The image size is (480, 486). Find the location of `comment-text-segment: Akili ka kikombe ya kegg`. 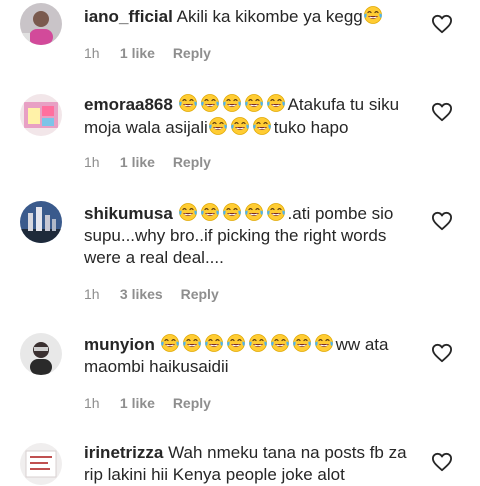

comment-text-segment: Akili ka kikombe ya kegg is located at coordinates (269, 16).